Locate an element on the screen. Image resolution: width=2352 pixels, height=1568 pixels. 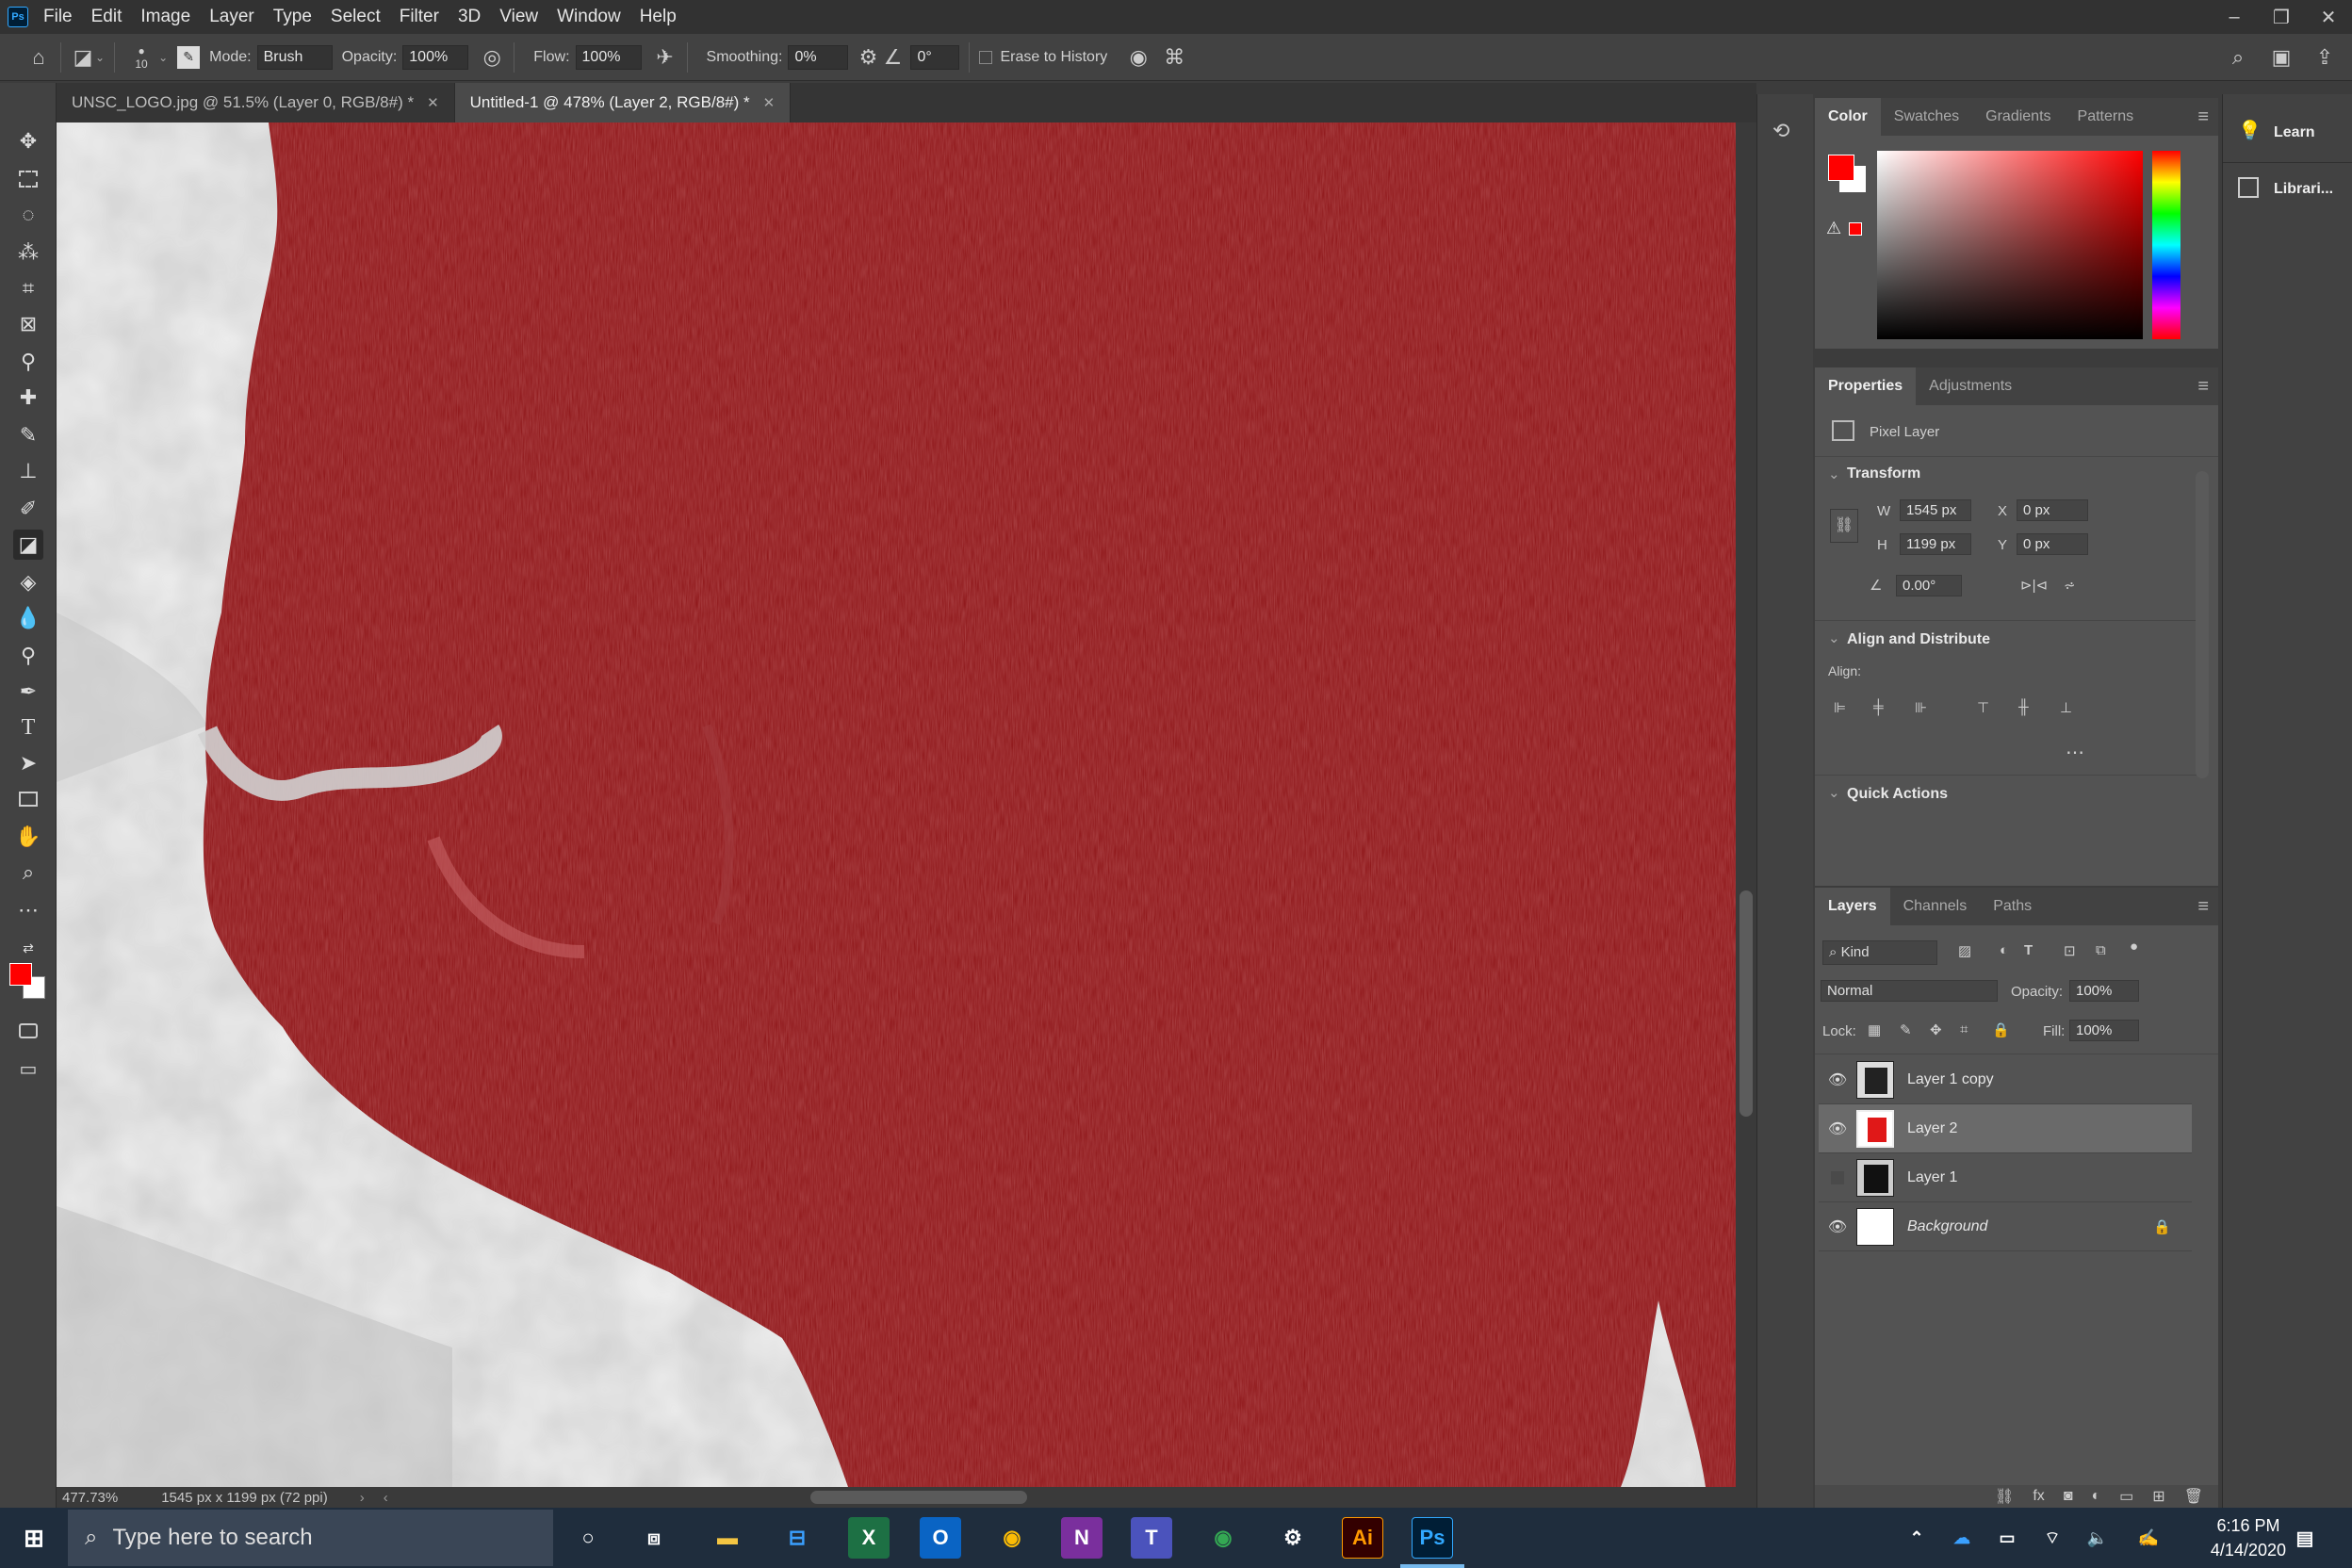
eyedropper-tool-icon: ⚲ is located at coordinates (28, 362).